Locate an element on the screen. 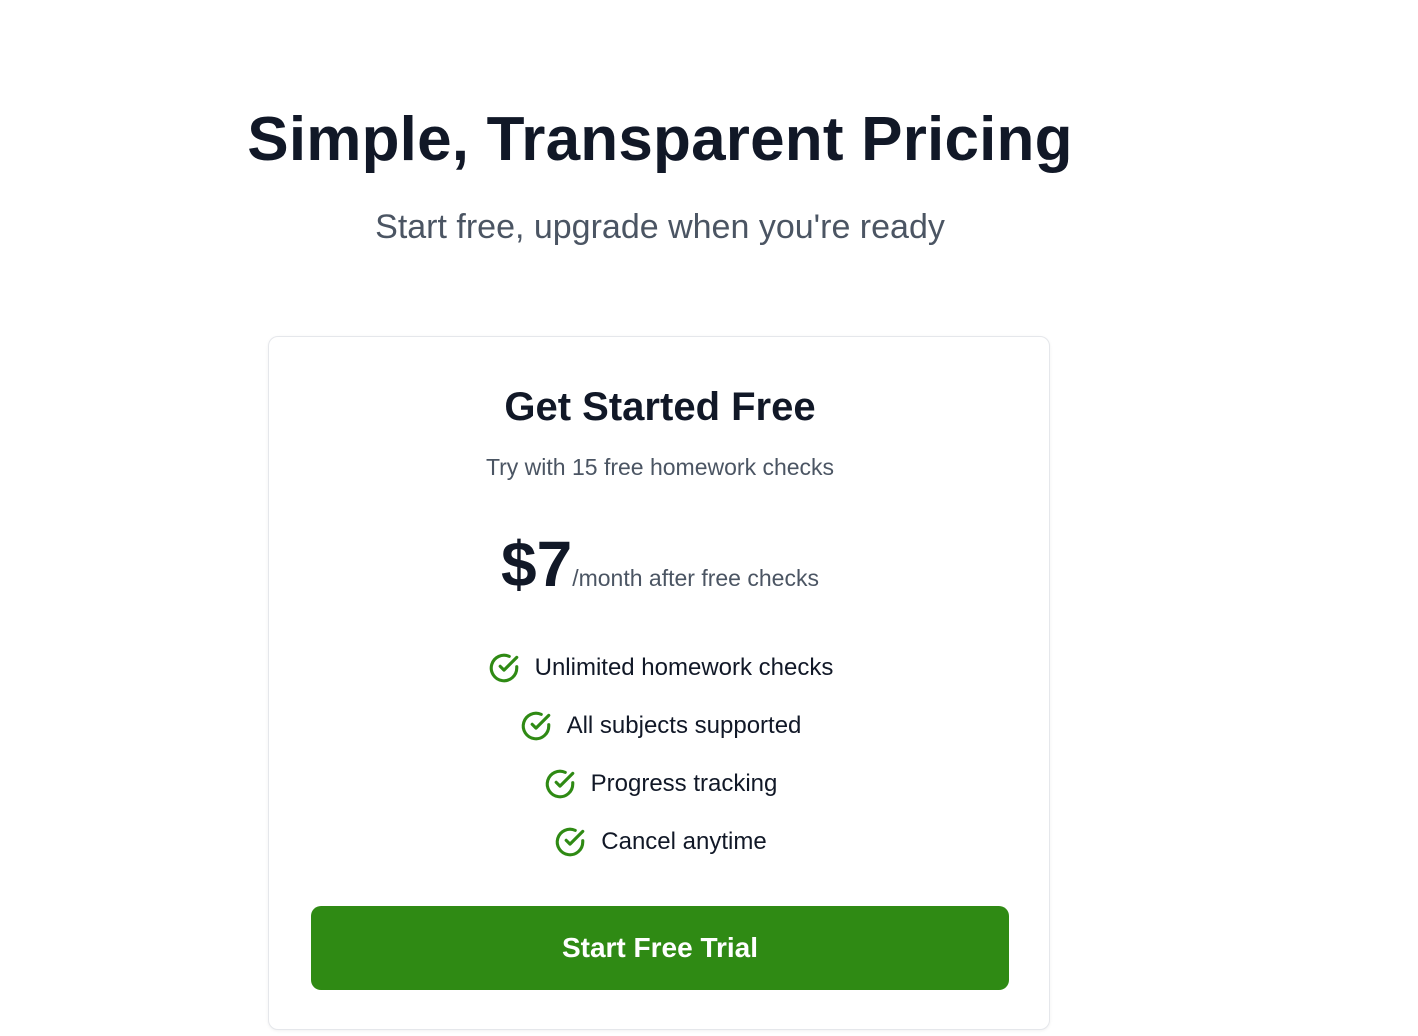 The height and width of the screenshot is (1036, 1418). feature-label: Cancel anytime is located at coordinates (684, 841).